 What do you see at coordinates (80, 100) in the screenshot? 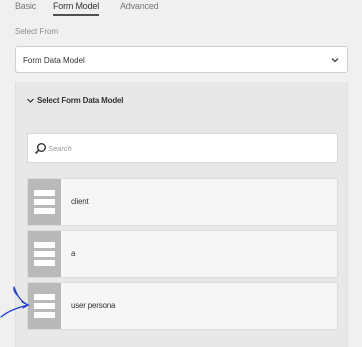
I see `panel-title: Select Form Data Model` at bounding box center [80, 100].